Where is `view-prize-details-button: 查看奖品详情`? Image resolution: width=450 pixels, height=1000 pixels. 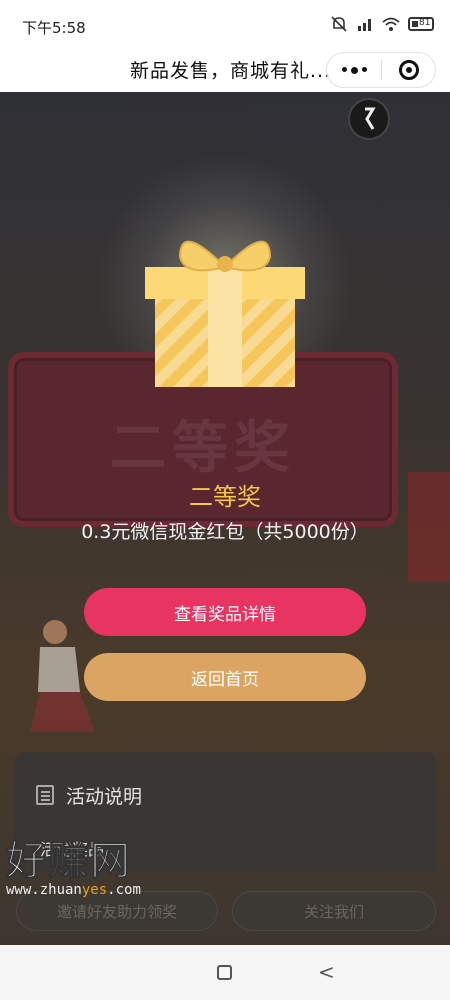 view-prize-details-button: 查看奖品详情 is located at coordinates (225, 612).